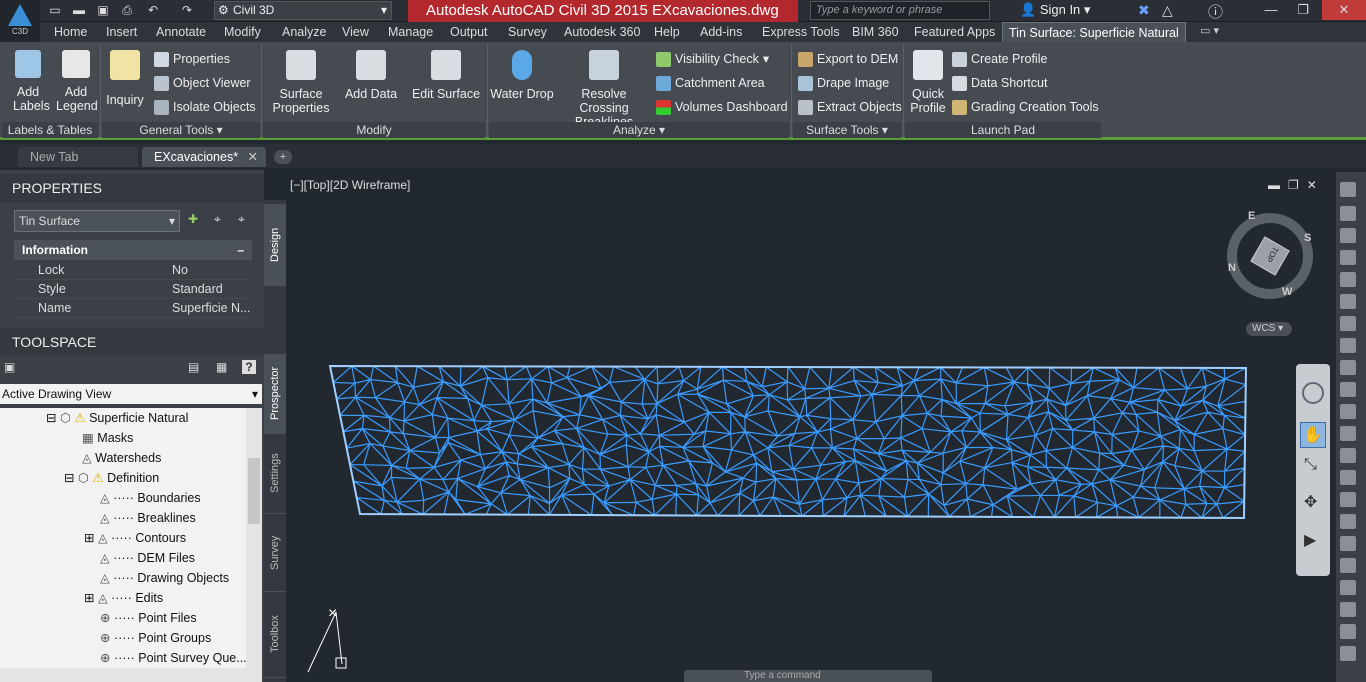 The width and height of the screenshot is (1366, 682). I want to click on panel-title-analyze: Analyze ▾, so click(639, 130).